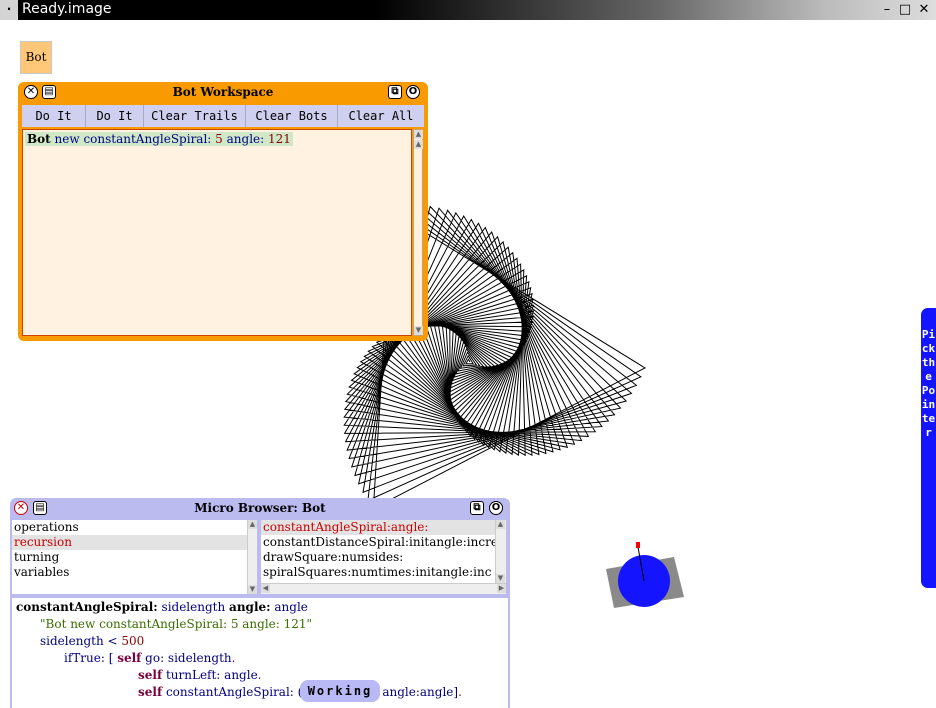 The height and width of the screenshot is (708, 936). I want to click on do-it-button: Do It, so click(115, 116).